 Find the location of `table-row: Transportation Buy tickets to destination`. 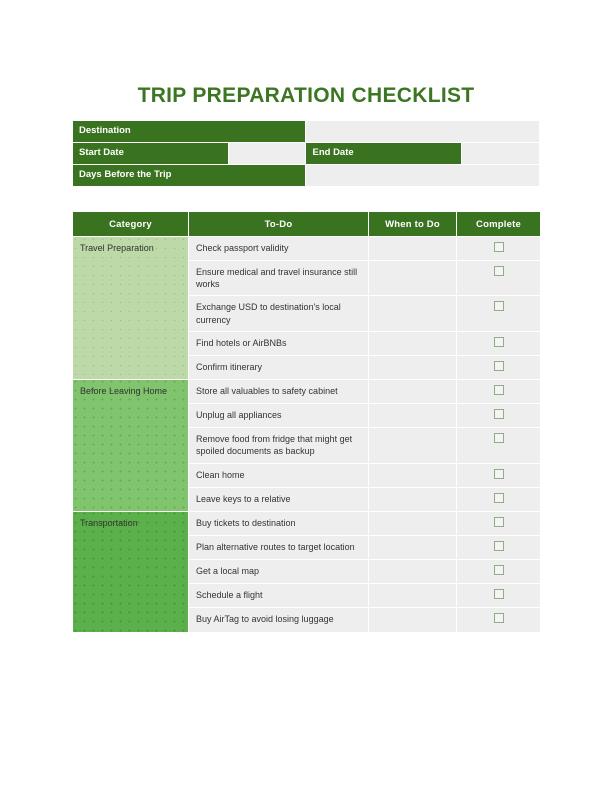

table-row: Transportation Buy tickets to destination is located at coordinates (306, 571).